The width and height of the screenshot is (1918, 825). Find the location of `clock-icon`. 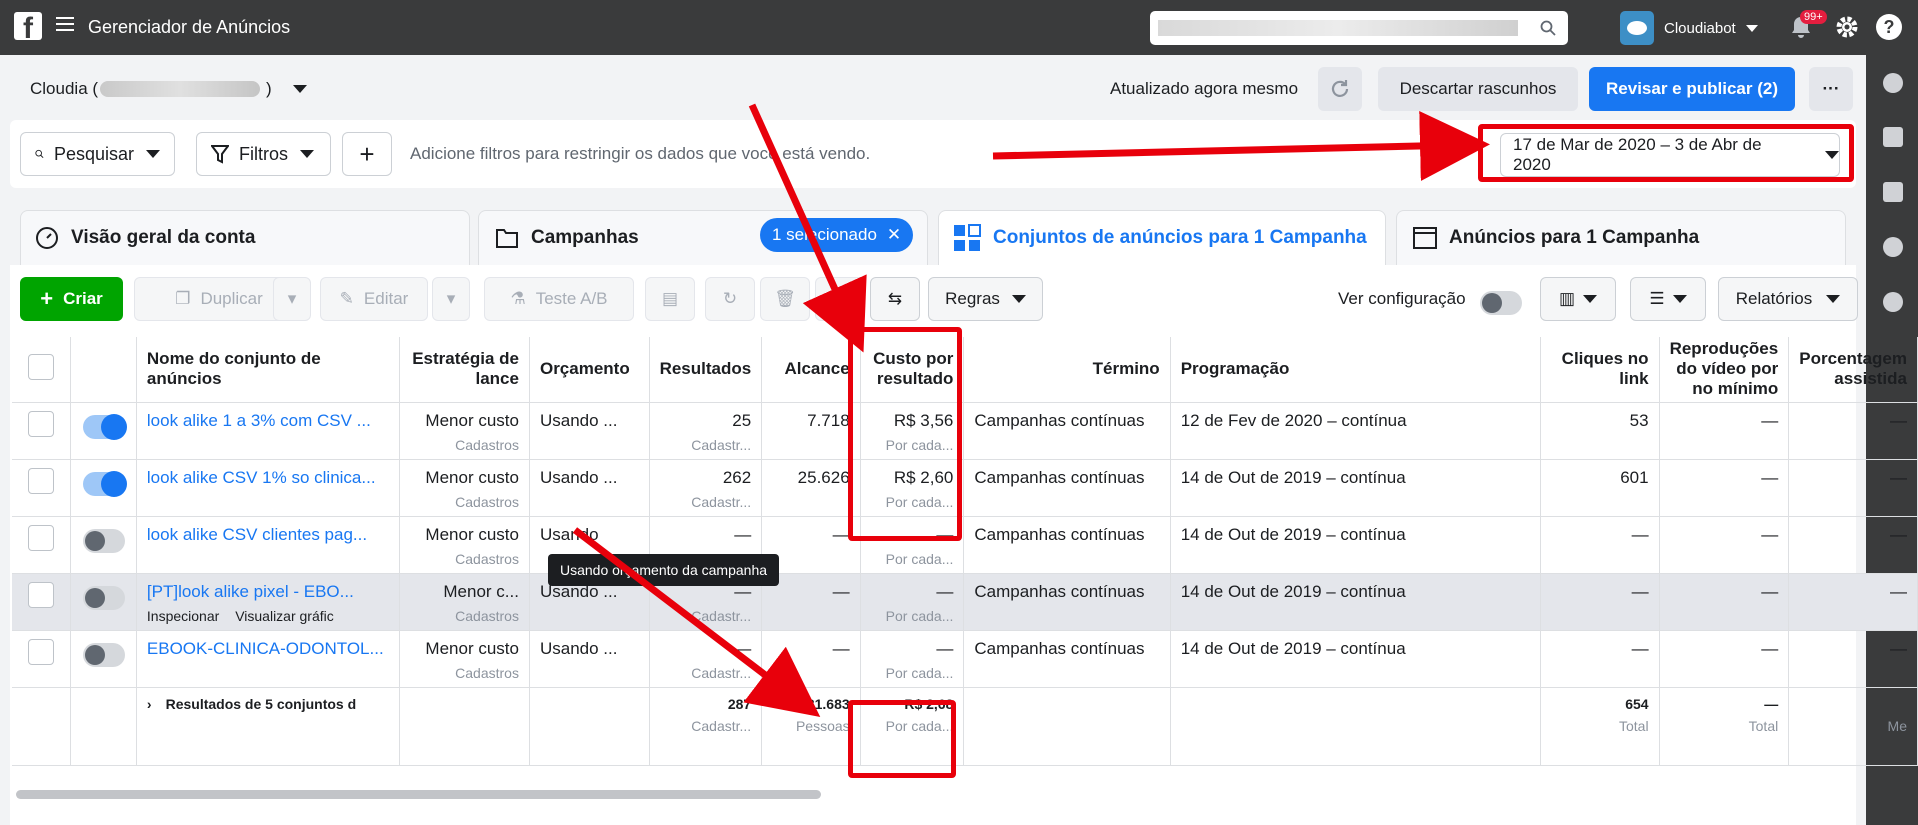

clock-icon is located at coordinates (1893, 247).